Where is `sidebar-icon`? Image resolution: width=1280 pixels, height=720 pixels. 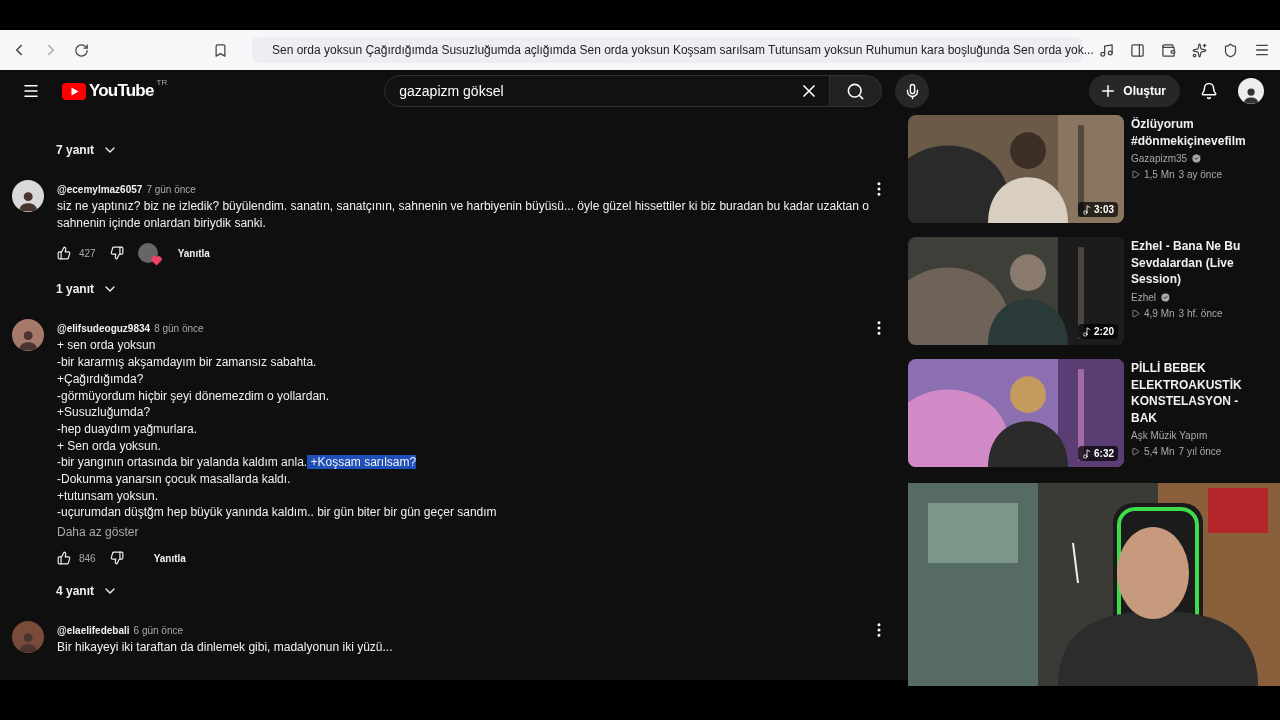
sidebar-icon is located at coordinates (1137, 50).